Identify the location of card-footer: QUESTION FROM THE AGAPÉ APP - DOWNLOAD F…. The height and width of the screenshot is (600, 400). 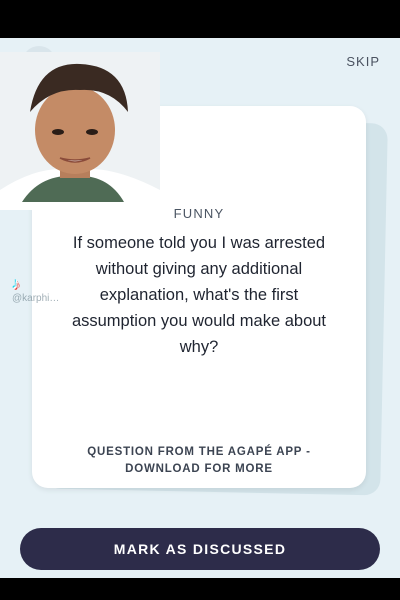
(199, 460).